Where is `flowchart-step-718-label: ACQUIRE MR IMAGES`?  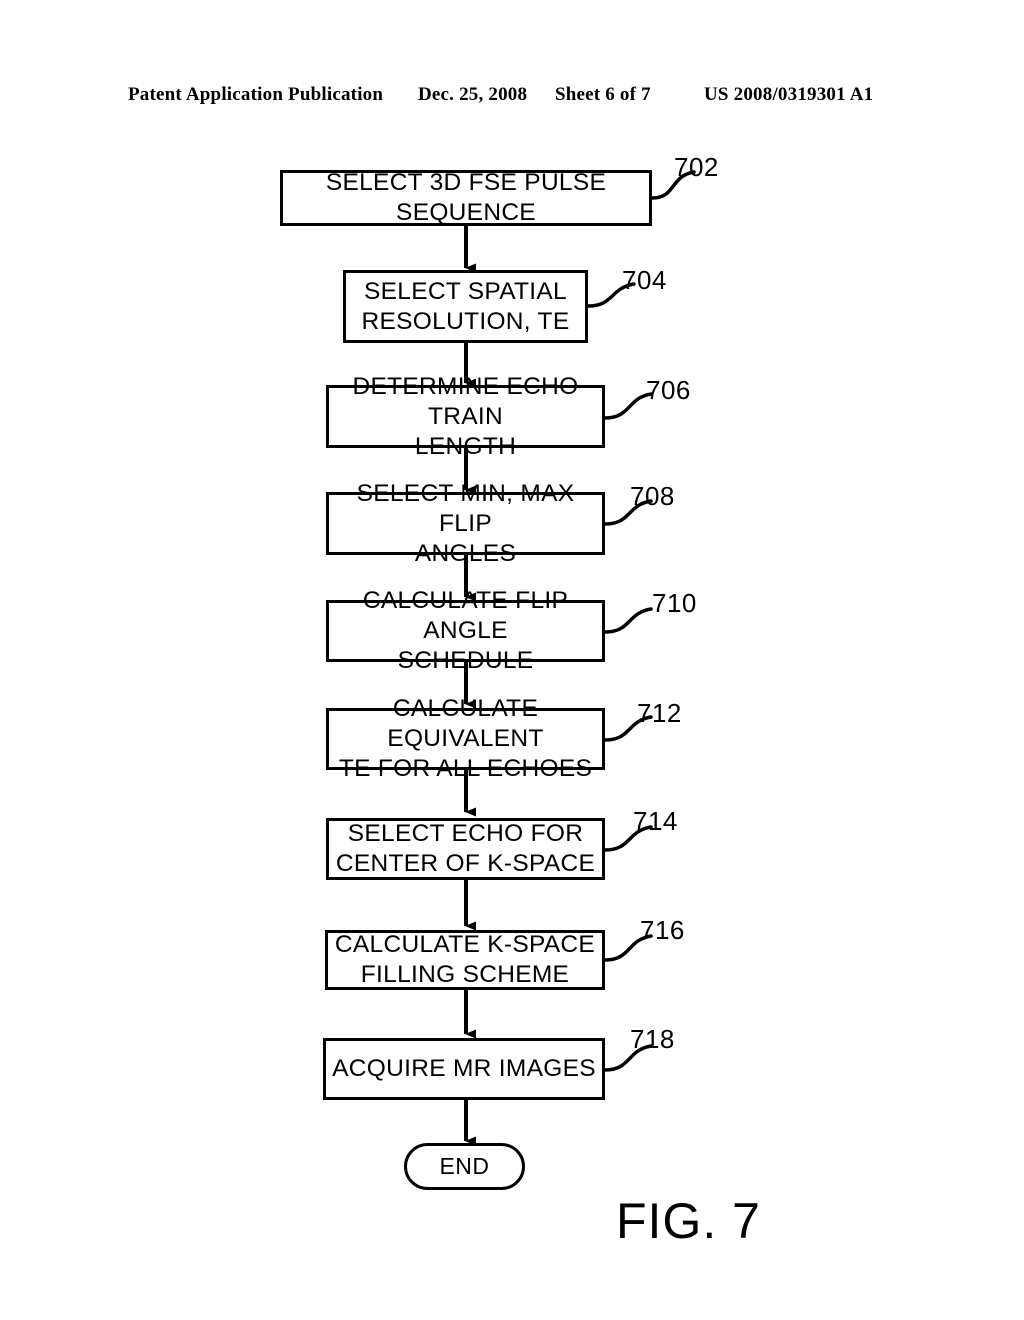
flowchart-step-718-label: ACQUIRE MR IMAGES is located at coordinates (464, 1068).